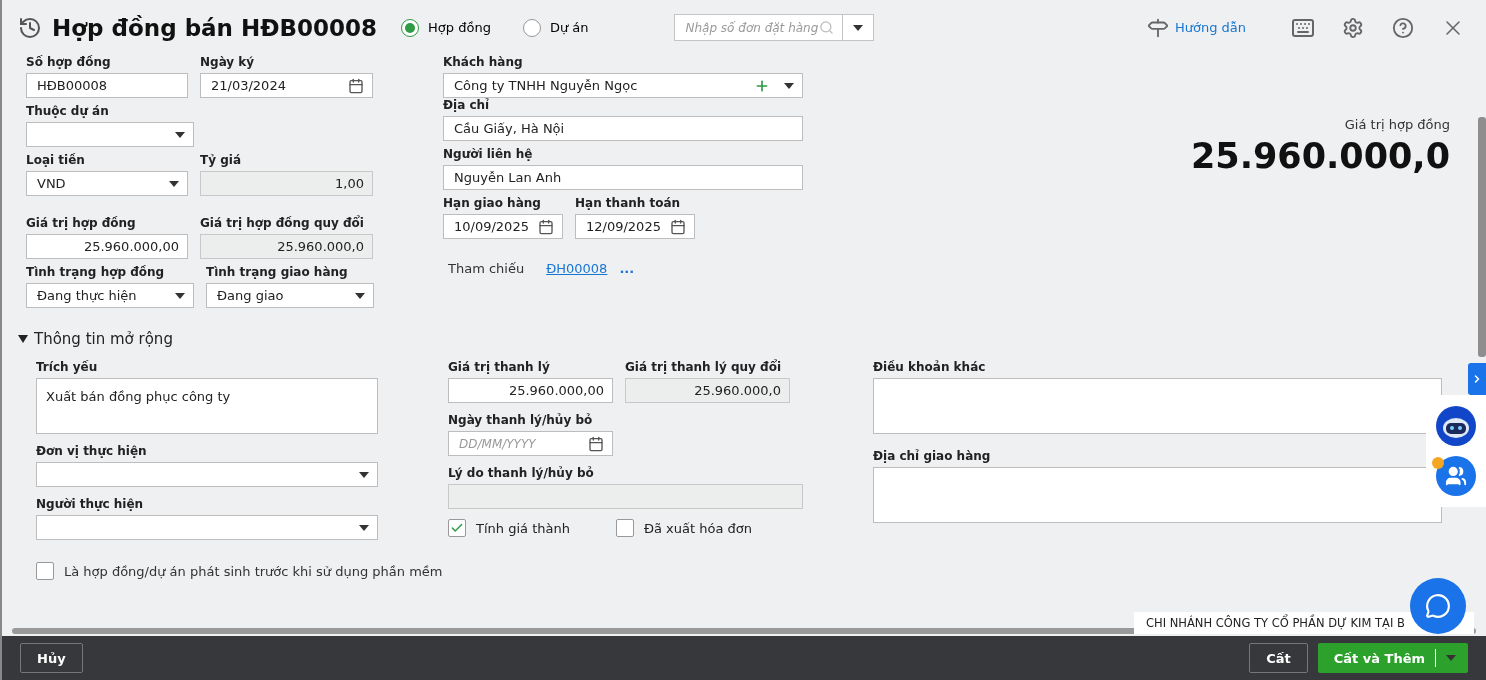 Image resolution: width=1486 pixels, height=680 pixels. What do you see at coordinates (1157, 27) in the screenshot?
I see `signpost-icon` at bounding box center [1157, 27].